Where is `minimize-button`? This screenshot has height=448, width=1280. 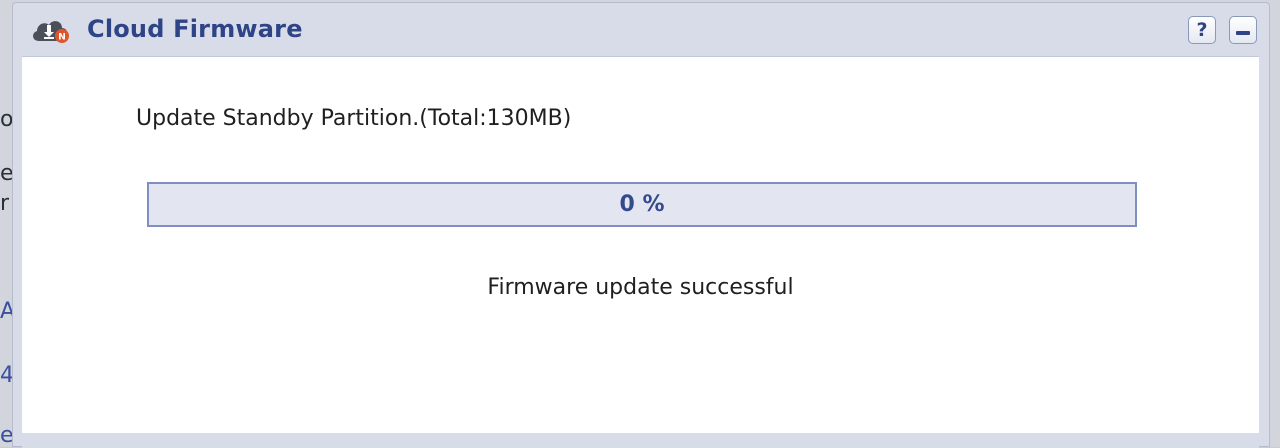
minimize-button is located at coordinates (1243, 30).